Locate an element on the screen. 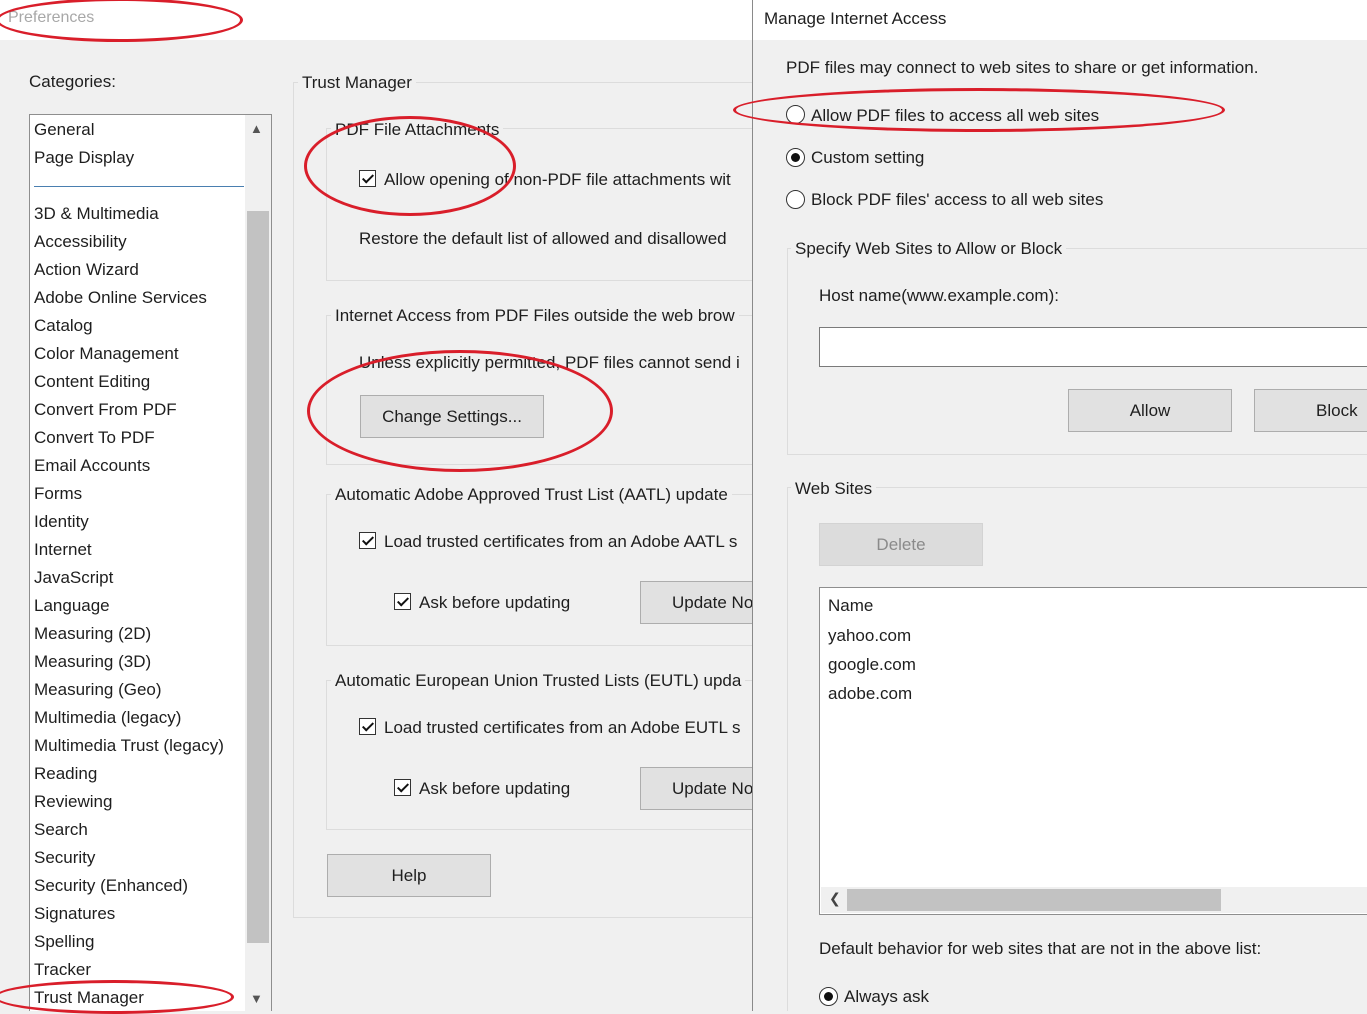 This screenshot has width=1367, height=1014. host-name-input is located at coordinates (1093, 347).